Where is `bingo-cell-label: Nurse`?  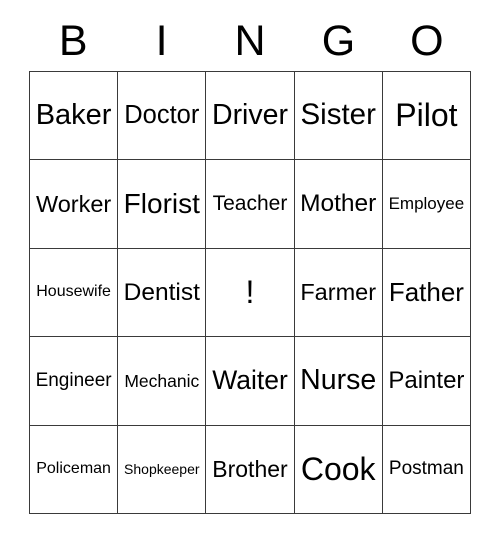 bingo-cell-label: Nurse is located at coordinates (338, 379).